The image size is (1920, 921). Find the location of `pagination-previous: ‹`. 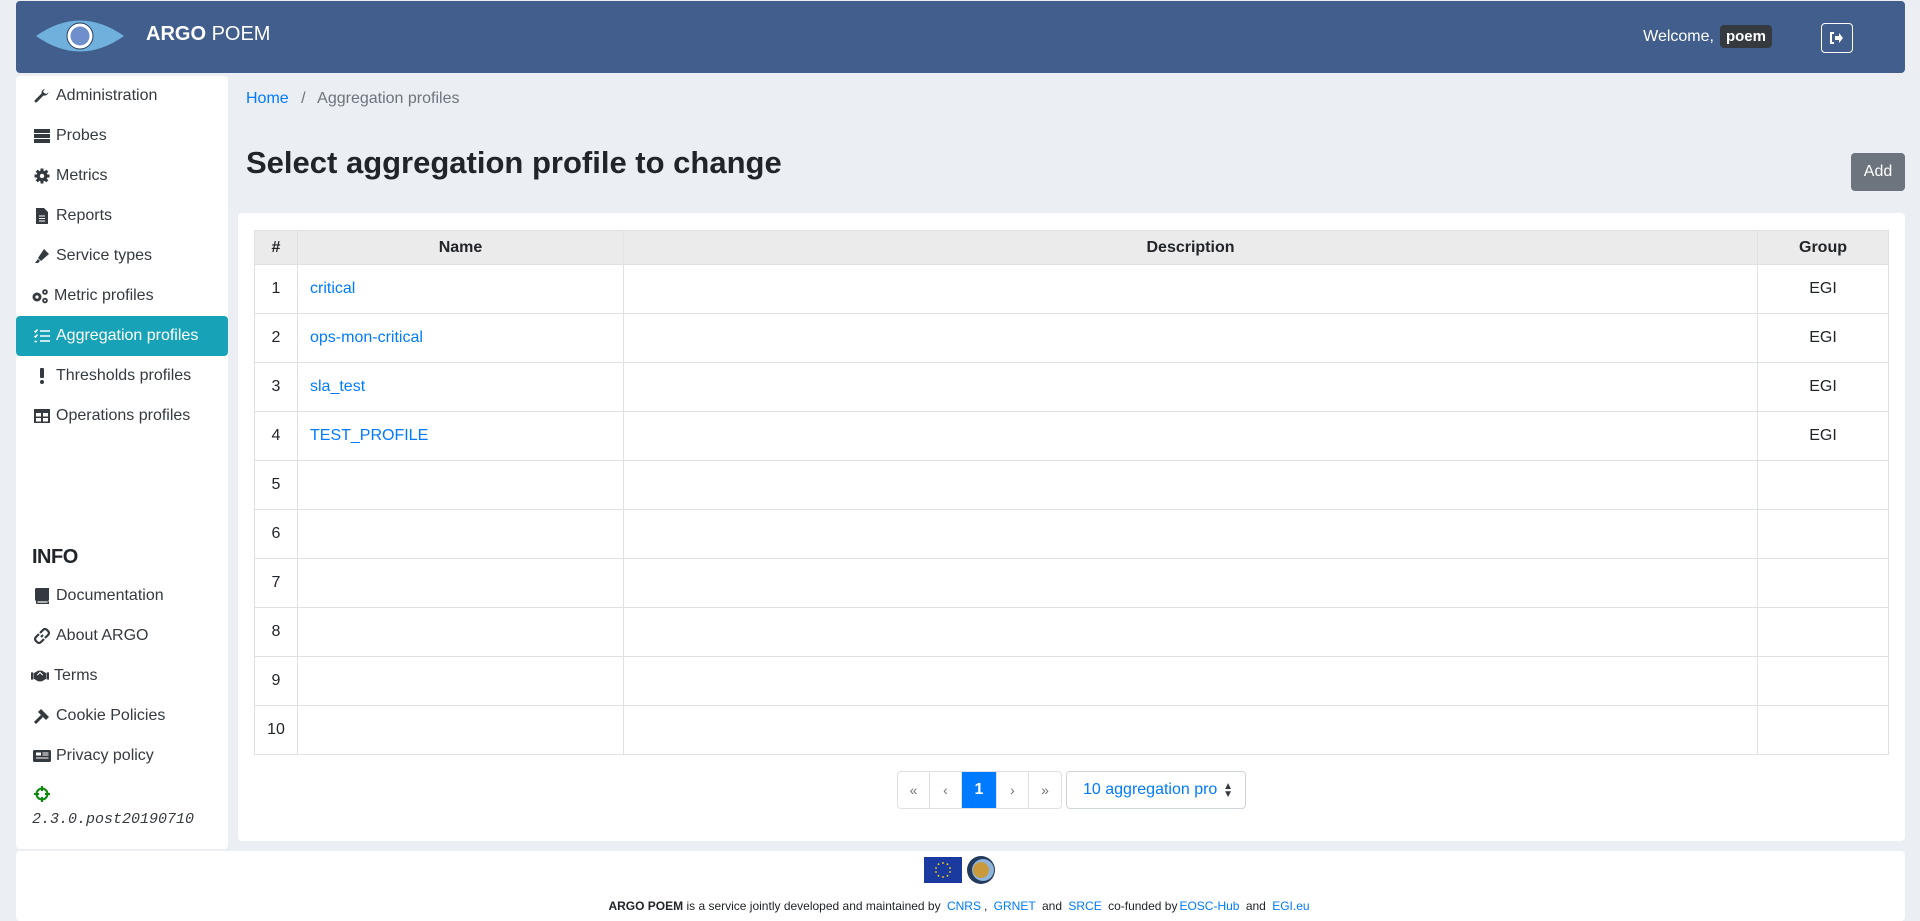

pagination-previous: ‹ is located at coordinates (946, 790).